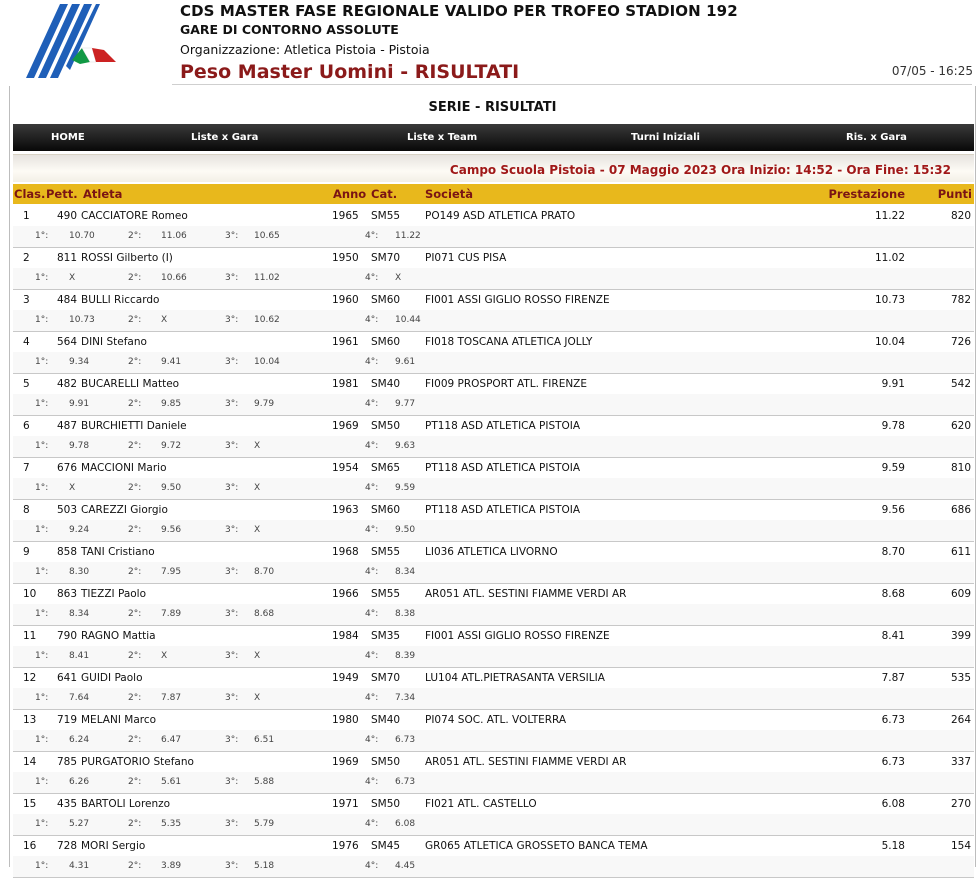 This screenshot has width=980, height=878. Describe the element at coordinates (500, 216) in the screenshot. I see `cell-societa: PO149 ASD ATLETICA PRATO` at that location.